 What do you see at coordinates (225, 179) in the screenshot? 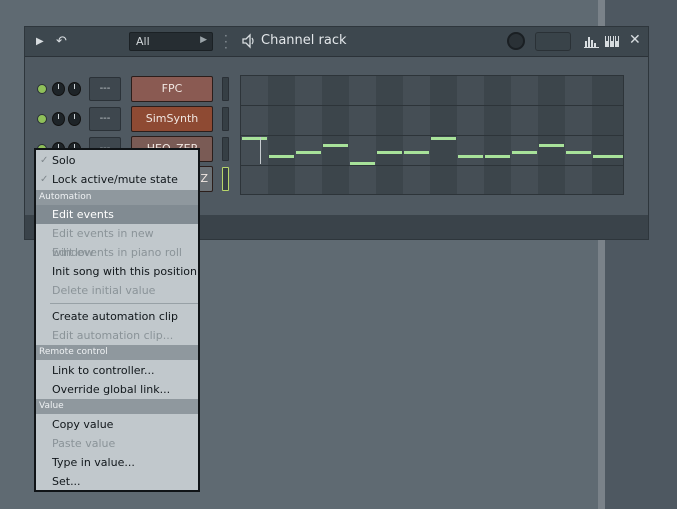
I see `channel-select-active` at bounding box center [225, 179].